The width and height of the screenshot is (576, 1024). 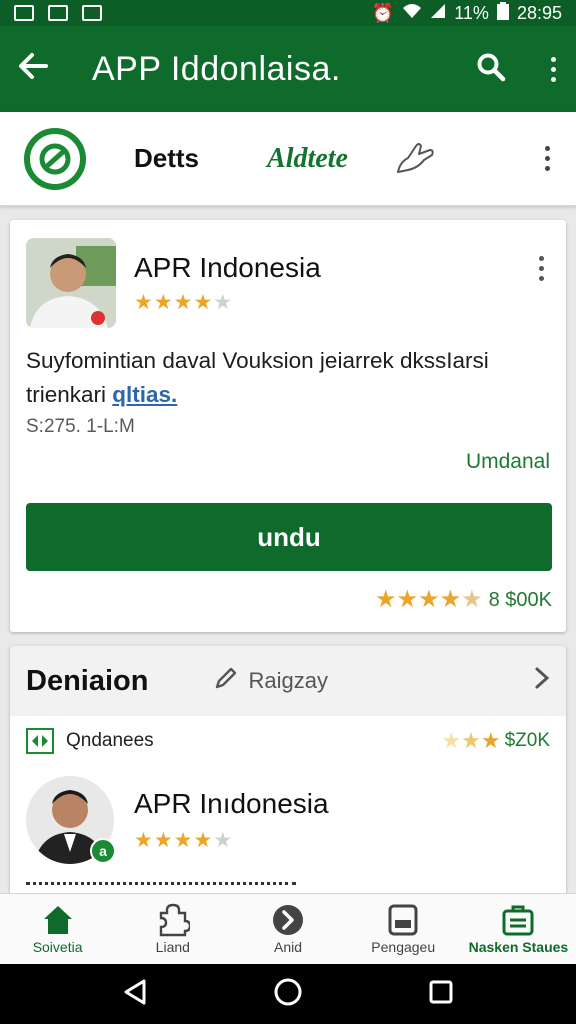 I want to click on app-status: Umdanal, so click(x=507, y=461).